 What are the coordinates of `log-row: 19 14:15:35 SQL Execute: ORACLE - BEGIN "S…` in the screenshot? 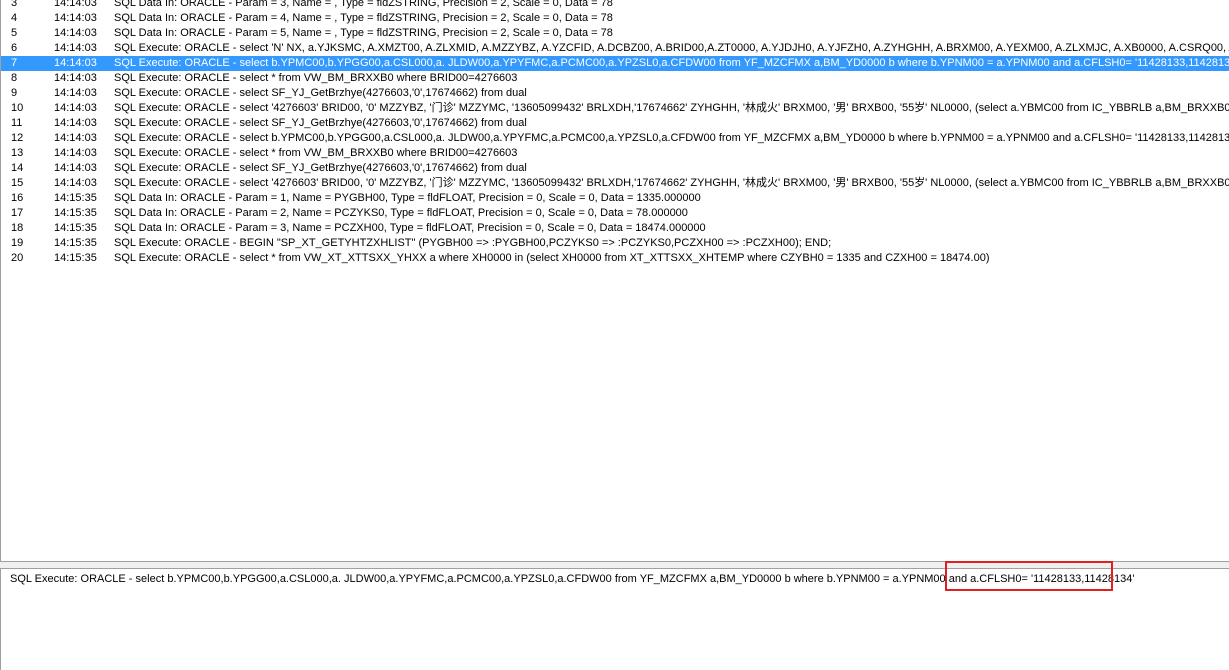 It's located at (615, 243).